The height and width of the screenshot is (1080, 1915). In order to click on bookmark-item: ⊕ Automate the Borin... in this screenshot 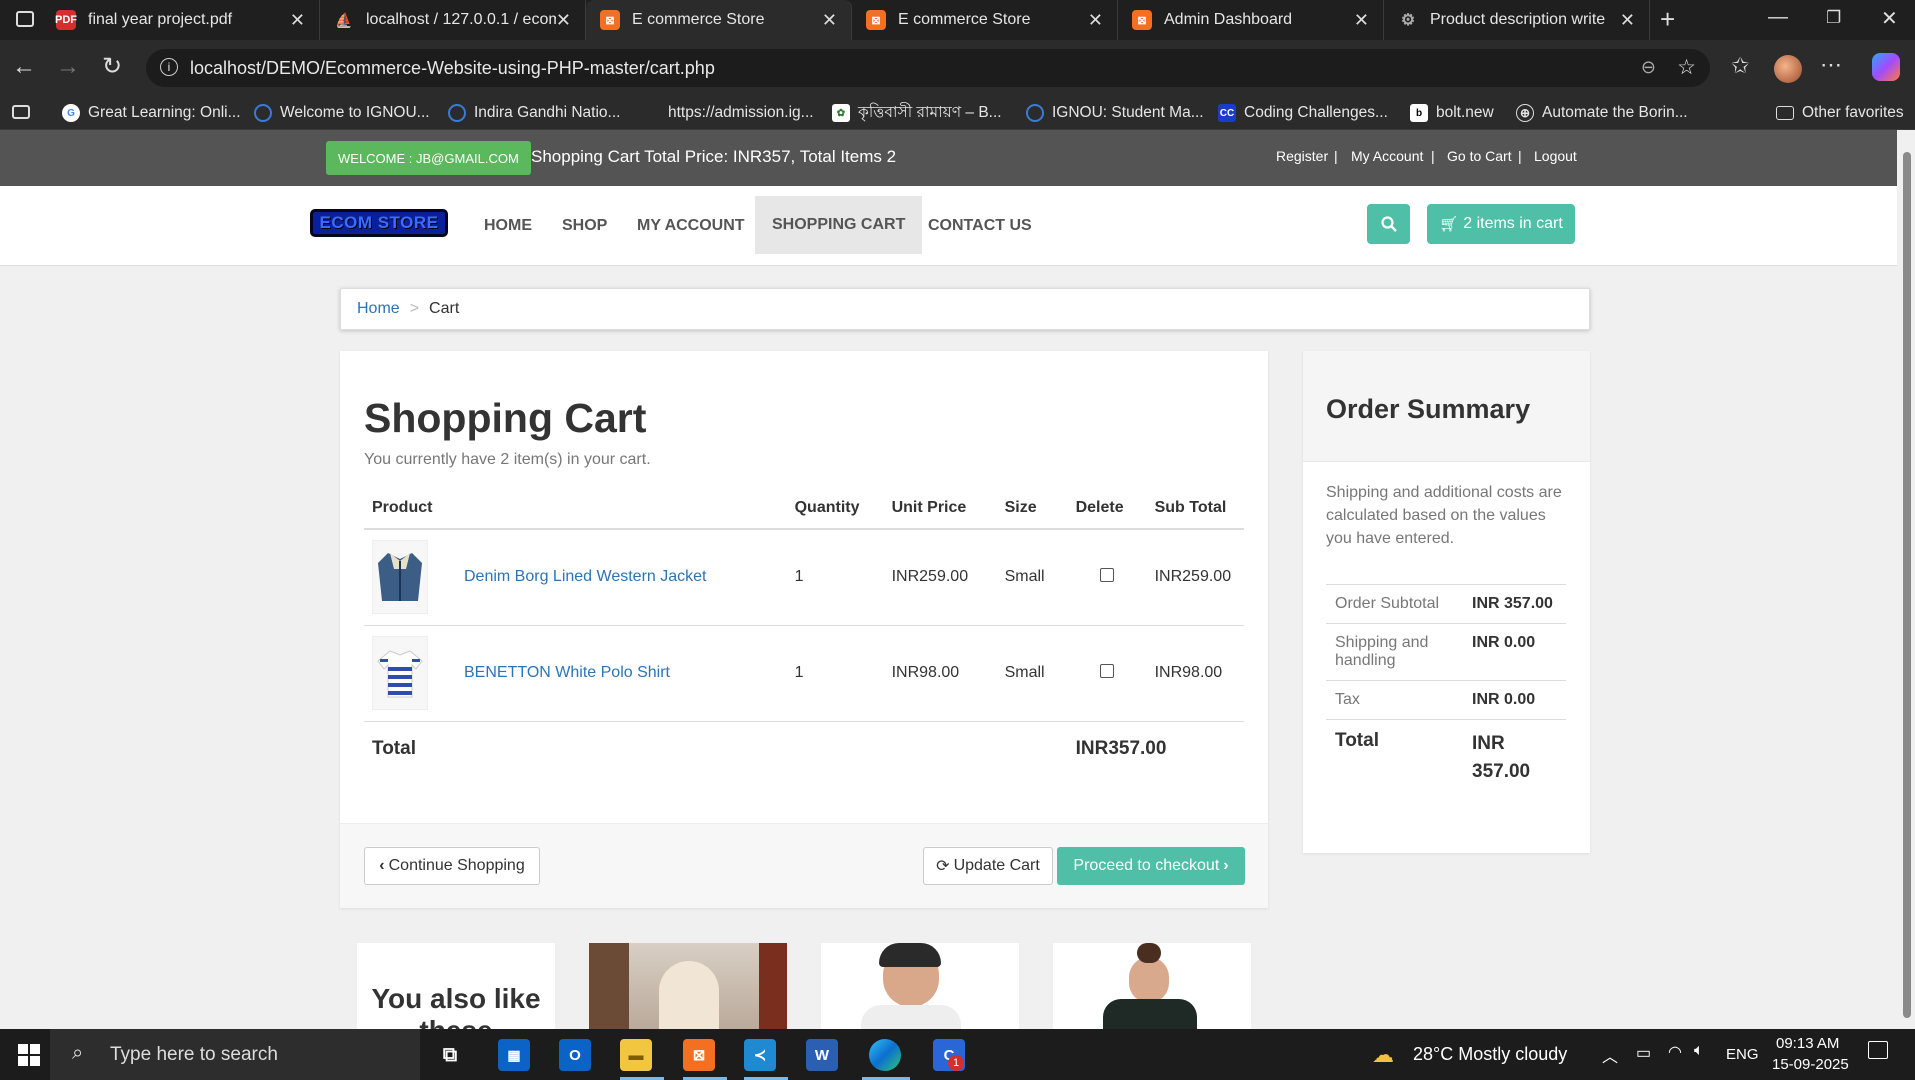, I will do `click(1602, 113)`.